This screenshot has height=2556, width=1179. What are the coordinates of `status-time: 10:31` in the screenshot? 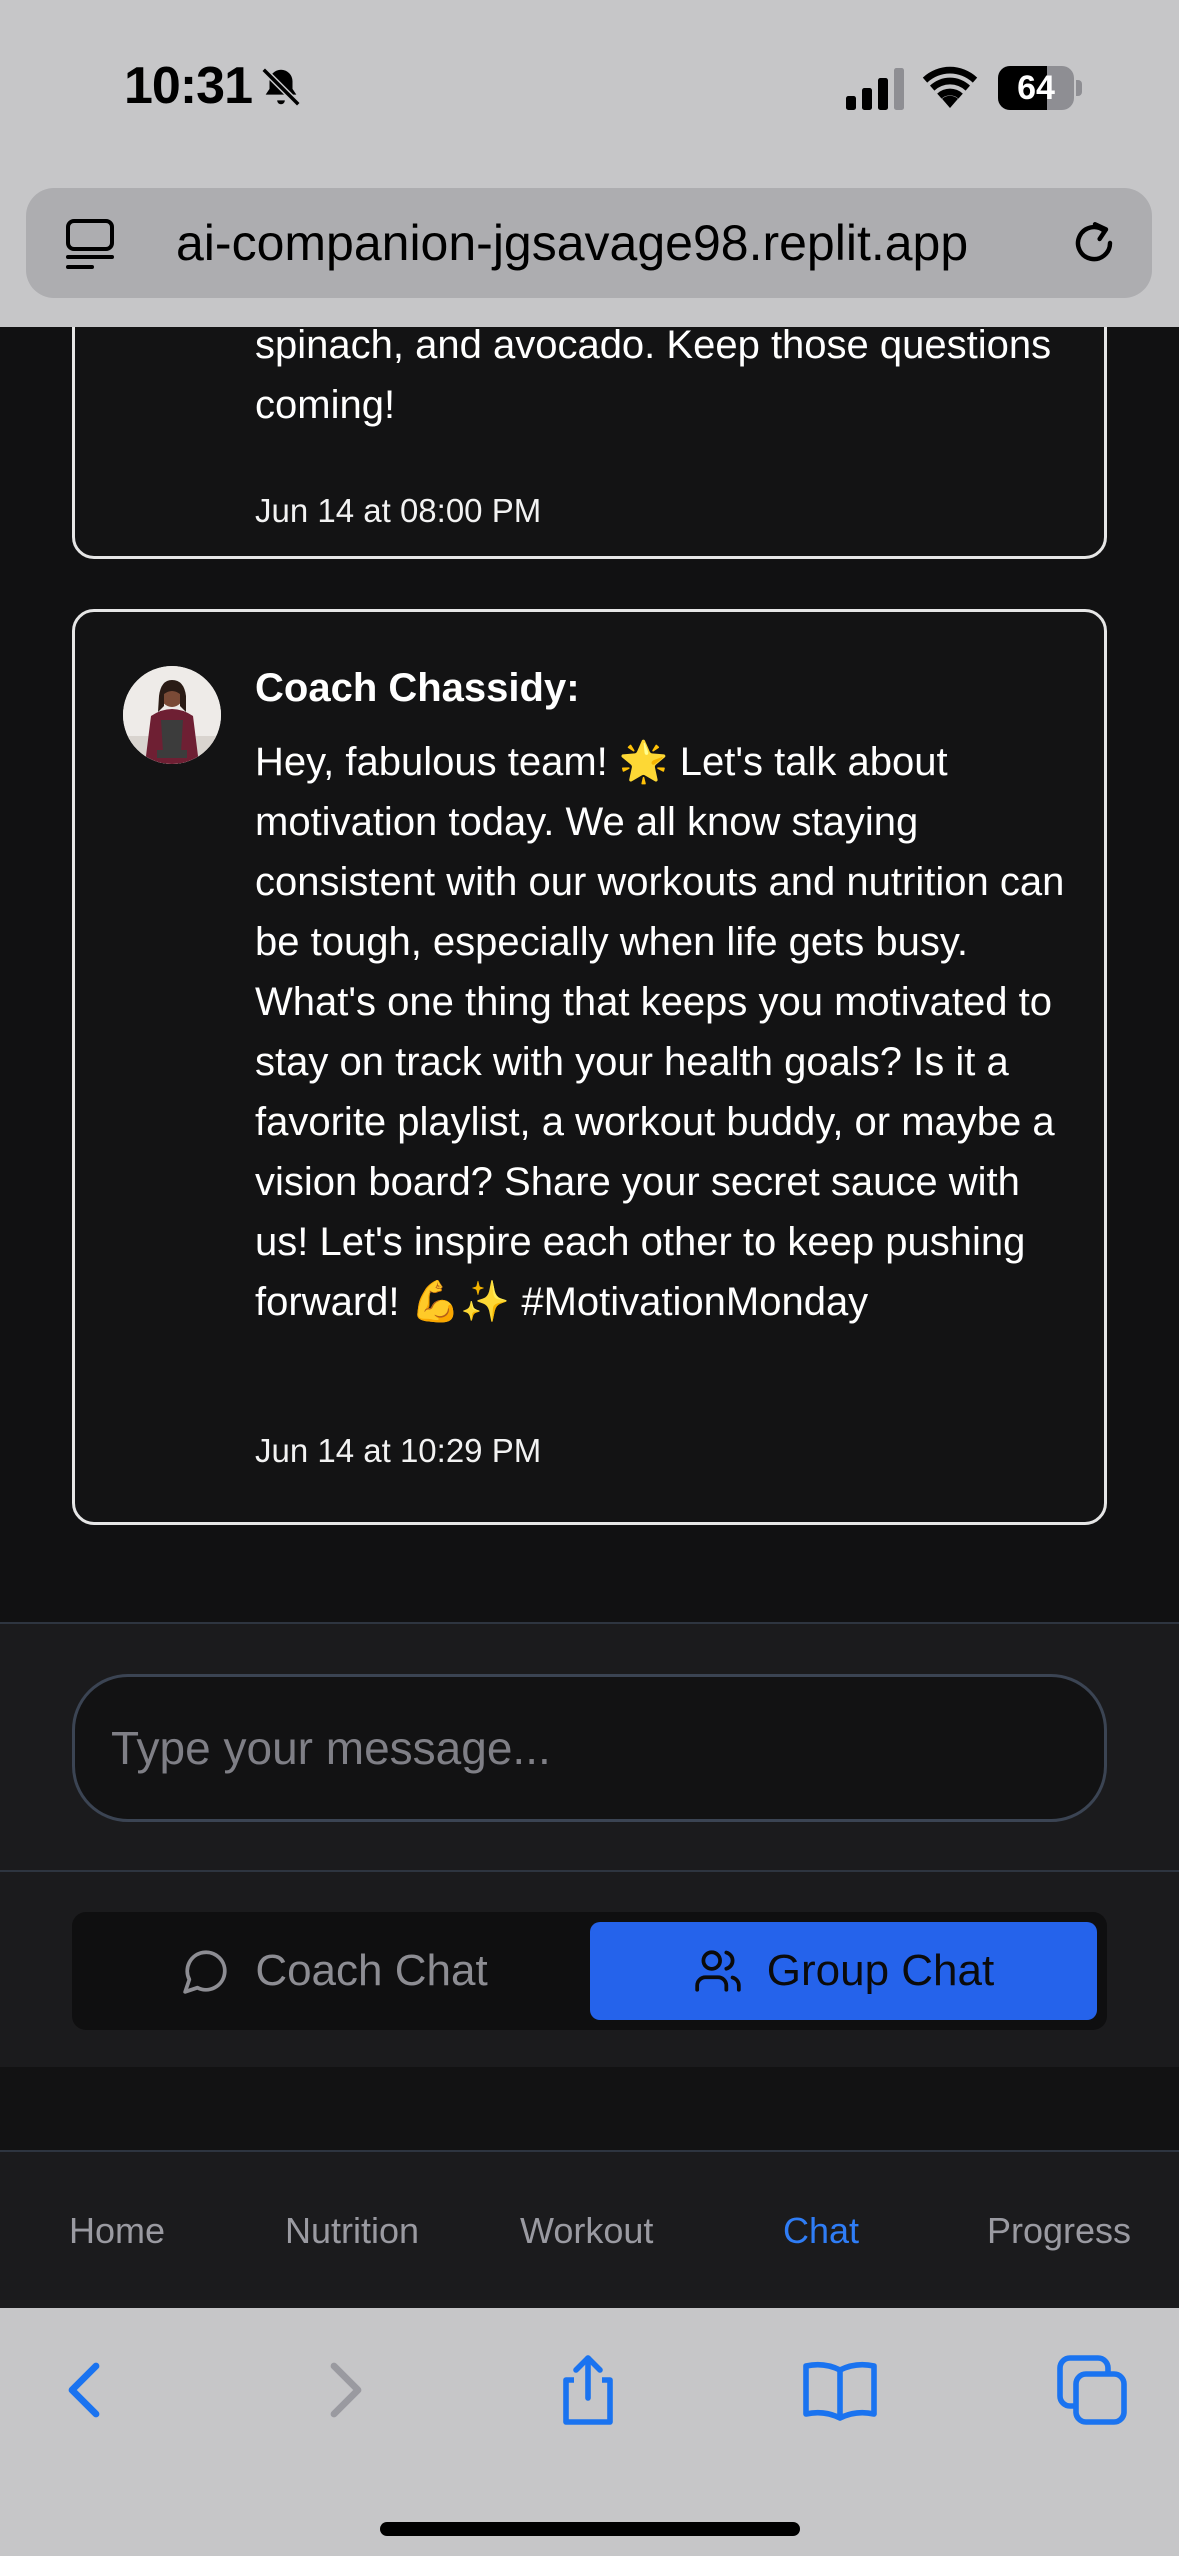 It's located at (188, 86).